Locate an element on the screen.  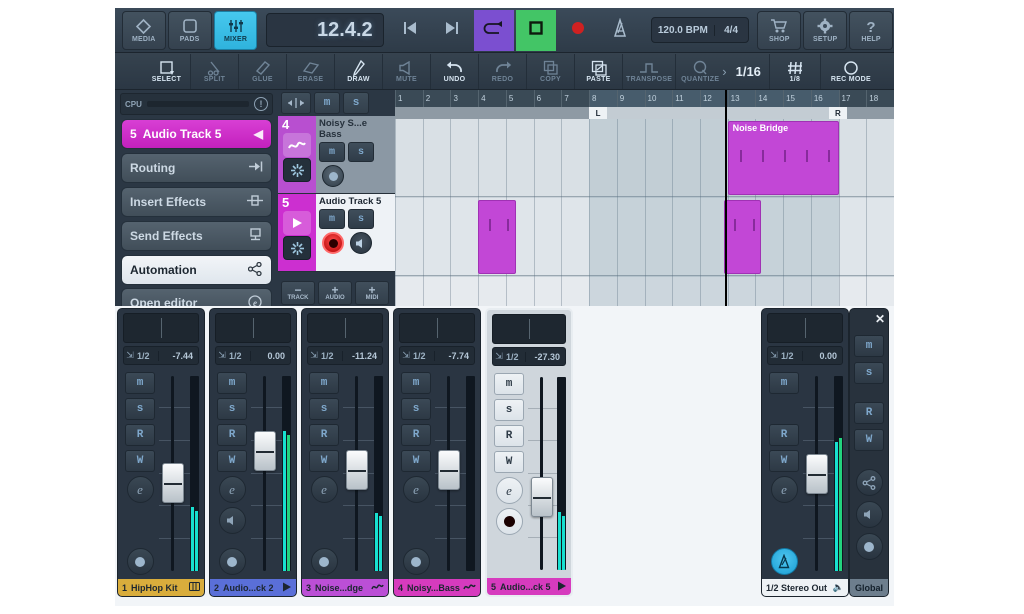
speaker-icon: 🔈 is located at coordinates (838, 587).